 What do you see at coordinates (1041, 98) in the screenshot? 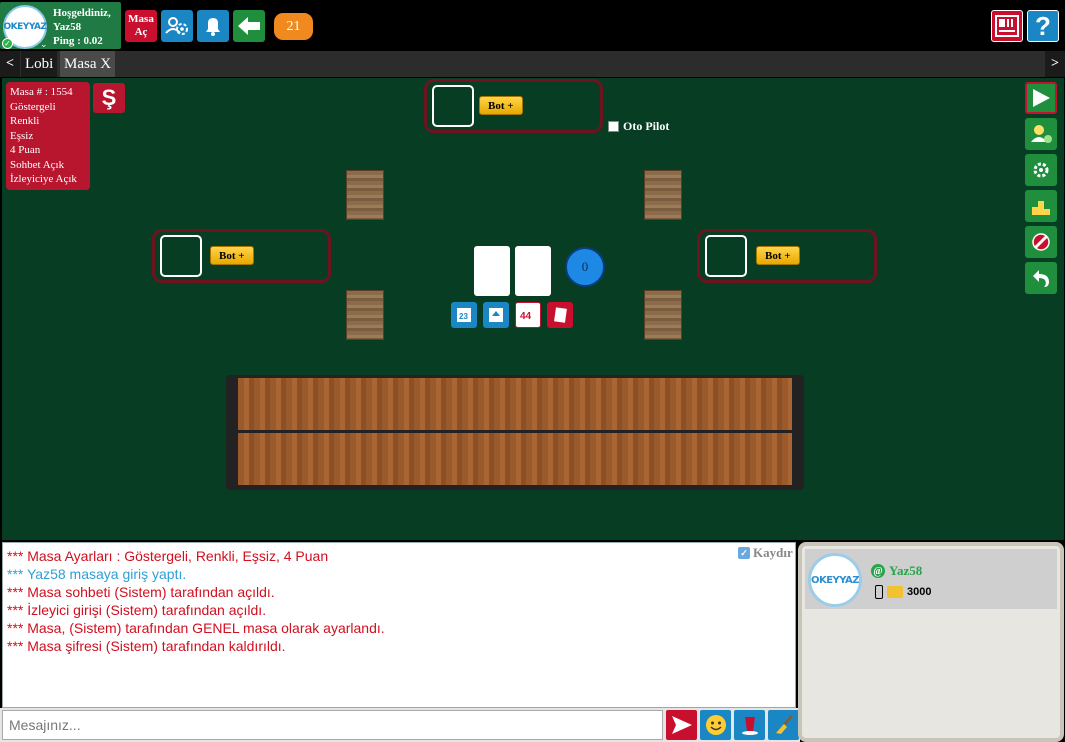
I see `send-tile-button` at bounding box center [1041, 98].